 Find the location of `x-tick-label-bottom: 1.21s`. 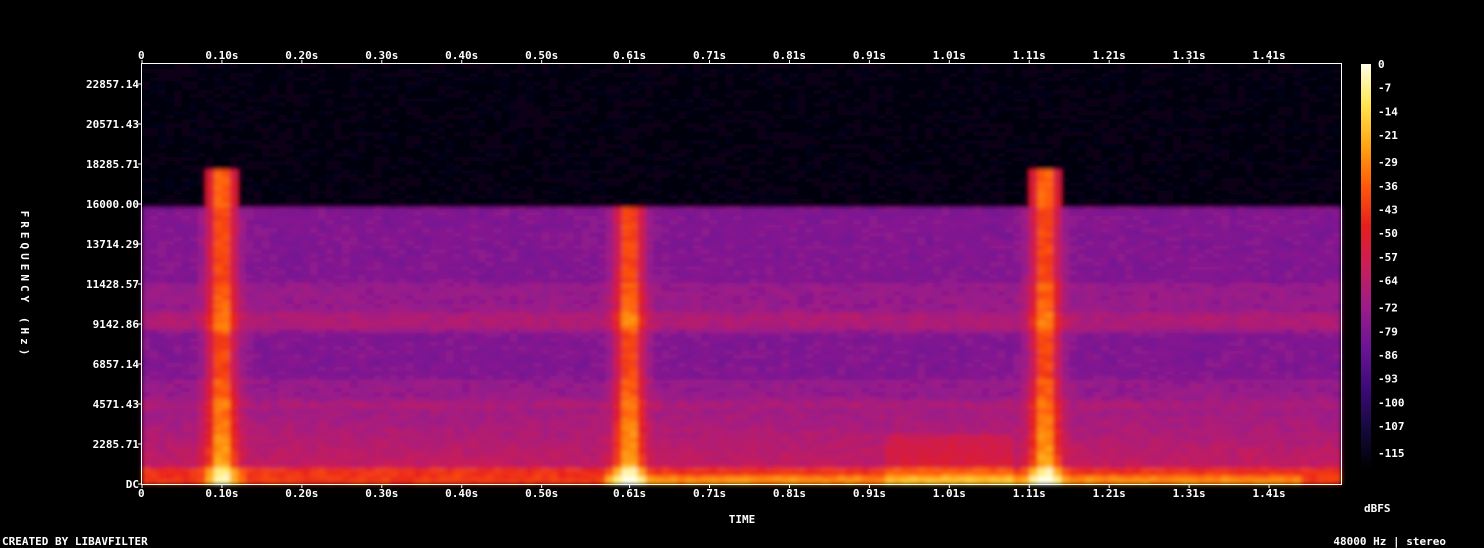

x-tick-label-bottom: 1.21s is located at coordinates (1109, 493).